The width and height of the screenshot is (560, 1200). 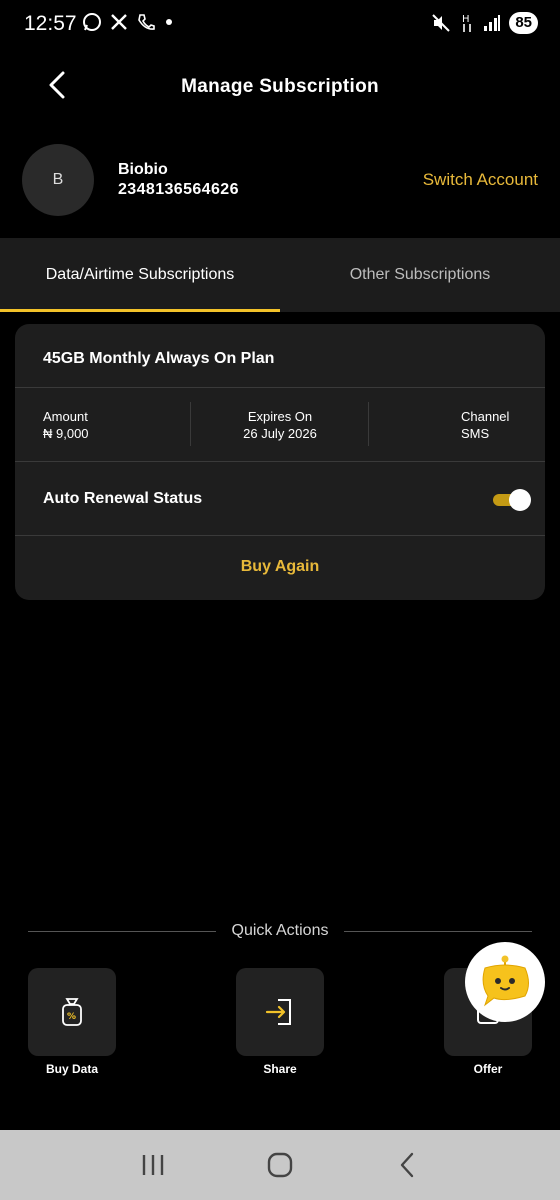 What do you see at coordinates (169, 22) in the screenshot?
I see `dot-icon` at bounding box center [169, 22].